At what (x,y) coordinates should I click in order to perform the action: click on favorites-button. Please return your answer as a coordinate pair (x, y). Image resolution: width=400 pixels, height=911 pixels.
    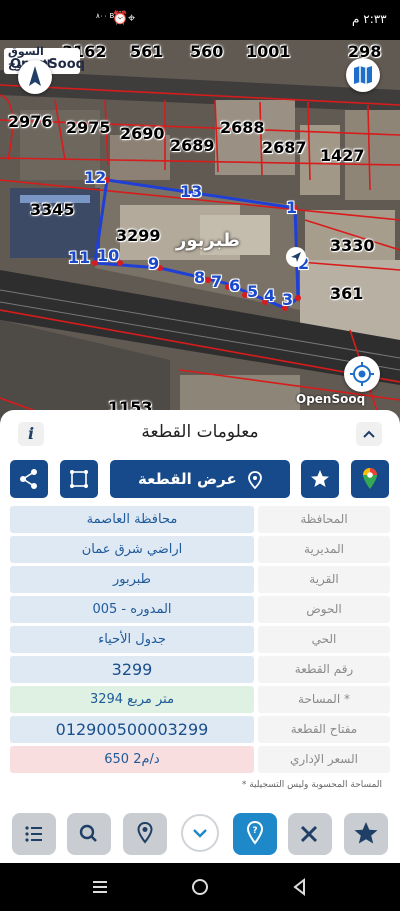
    Looking at the image, I should click on (366, 834).